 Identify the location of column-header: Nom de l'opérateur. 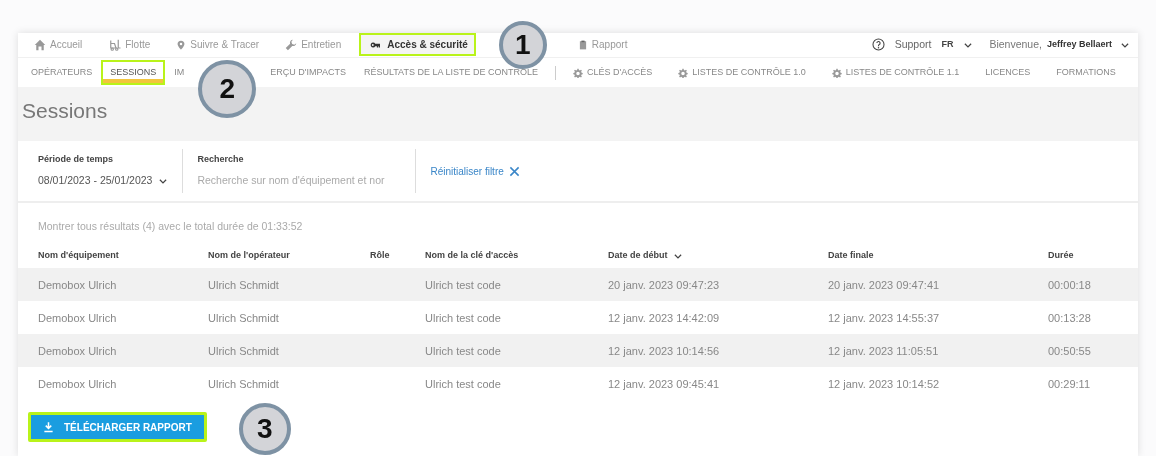
(249, 256).